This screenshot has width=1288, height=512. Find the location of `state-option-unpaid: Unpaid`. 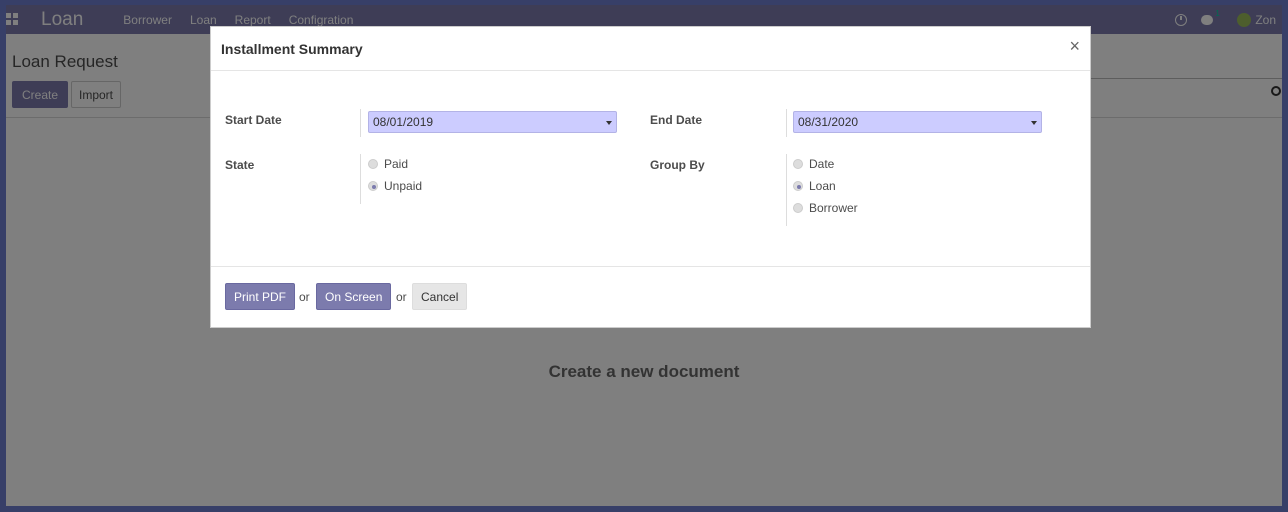

state-option-unpaid: Unpaid is located at coordinates (395, 186).